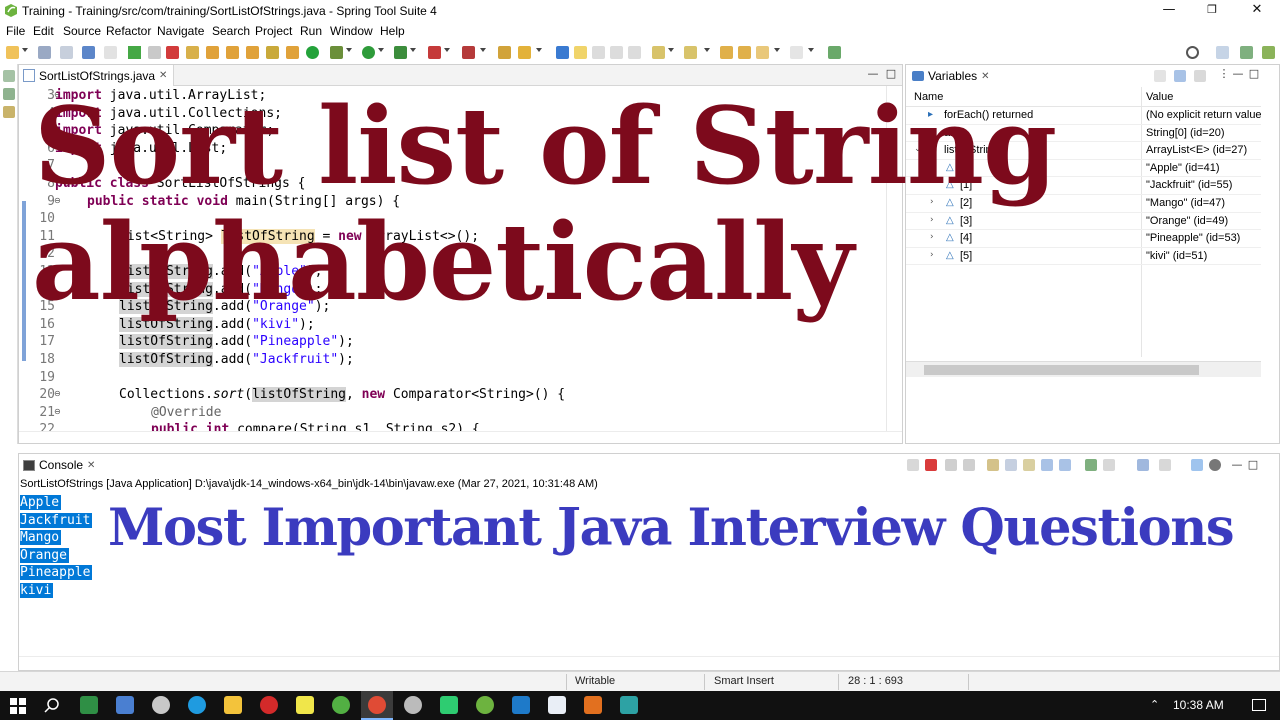 The height and width of the screenshot is (720, 1280). Describe the element at coordinates (649, 663) in the screenshot. I see `console-horizontal-scrollbar` at that location.